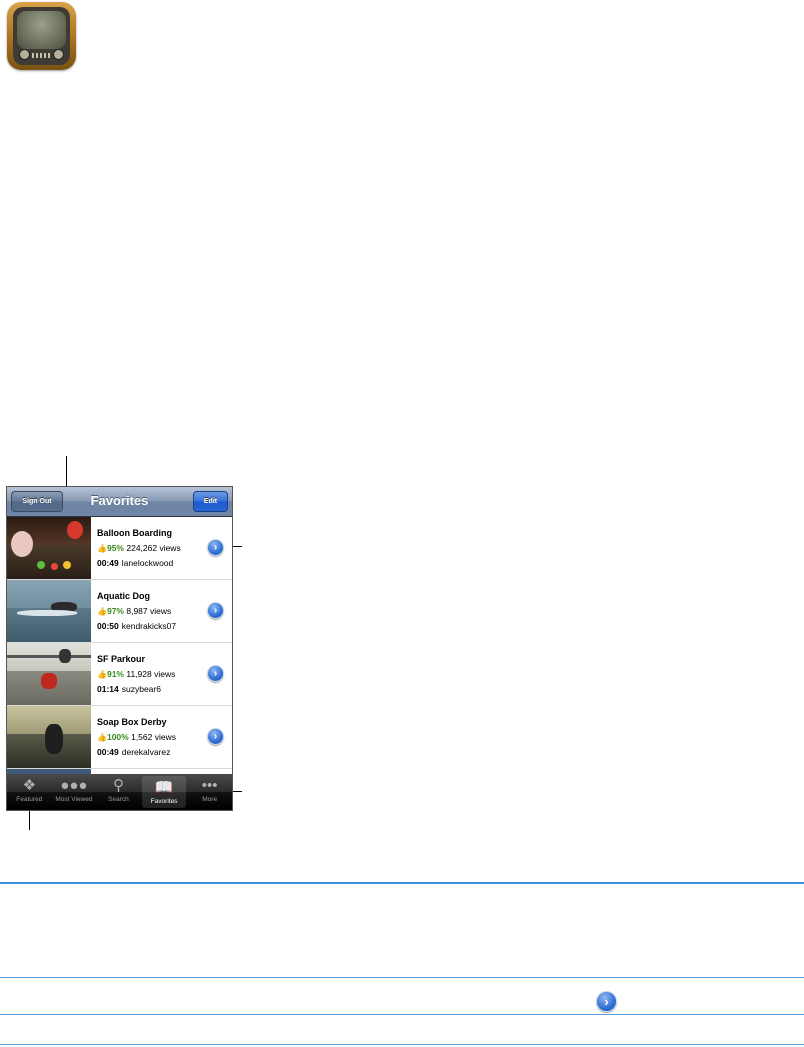 The image size is (804, 1047). Describe the element at coordinates (141, 689) in the screenshot. I see `video-user: suzybear6` at that location.